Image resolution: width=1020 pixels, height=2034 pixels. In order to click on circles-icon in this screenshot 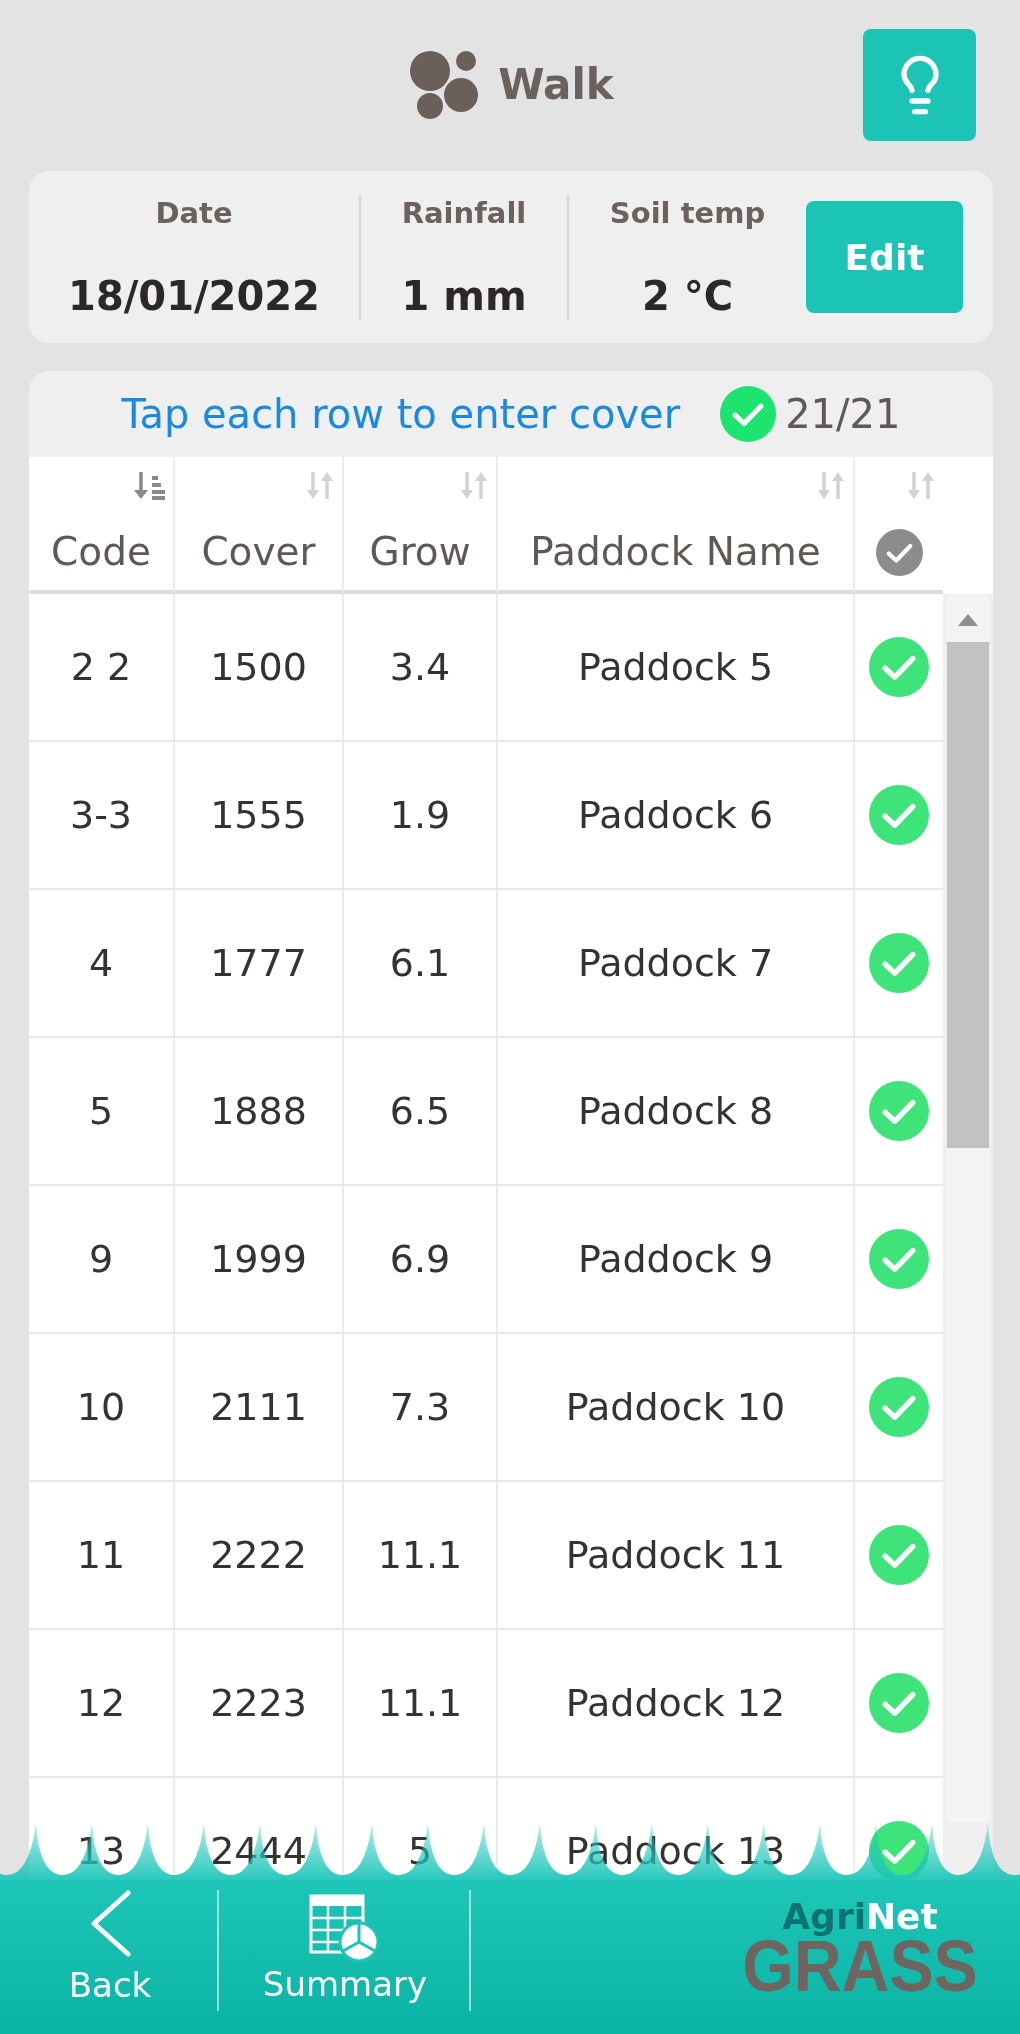, I will do `click(444, 85)`.